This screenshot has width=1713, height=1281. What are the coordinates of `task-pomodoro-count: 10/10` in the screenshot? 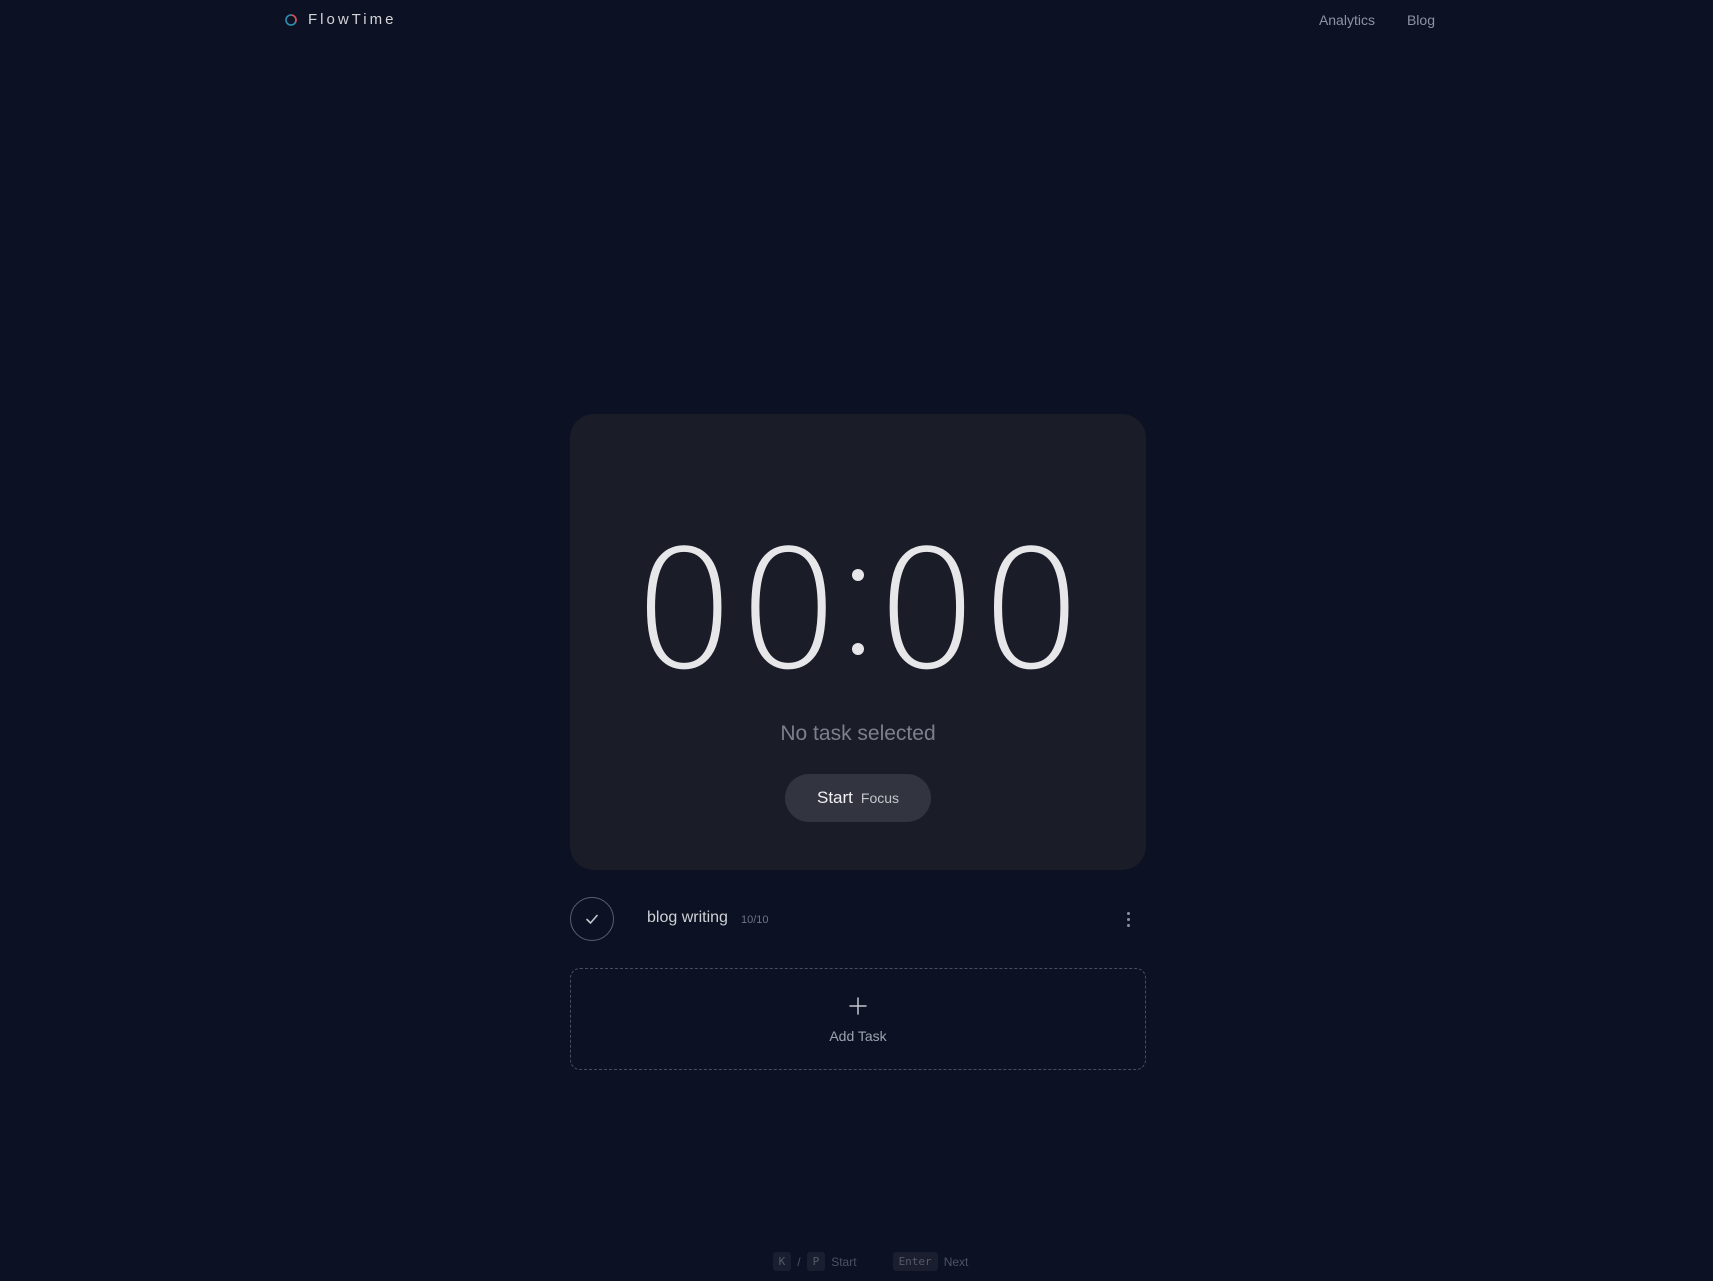 It's located at (755, 920).